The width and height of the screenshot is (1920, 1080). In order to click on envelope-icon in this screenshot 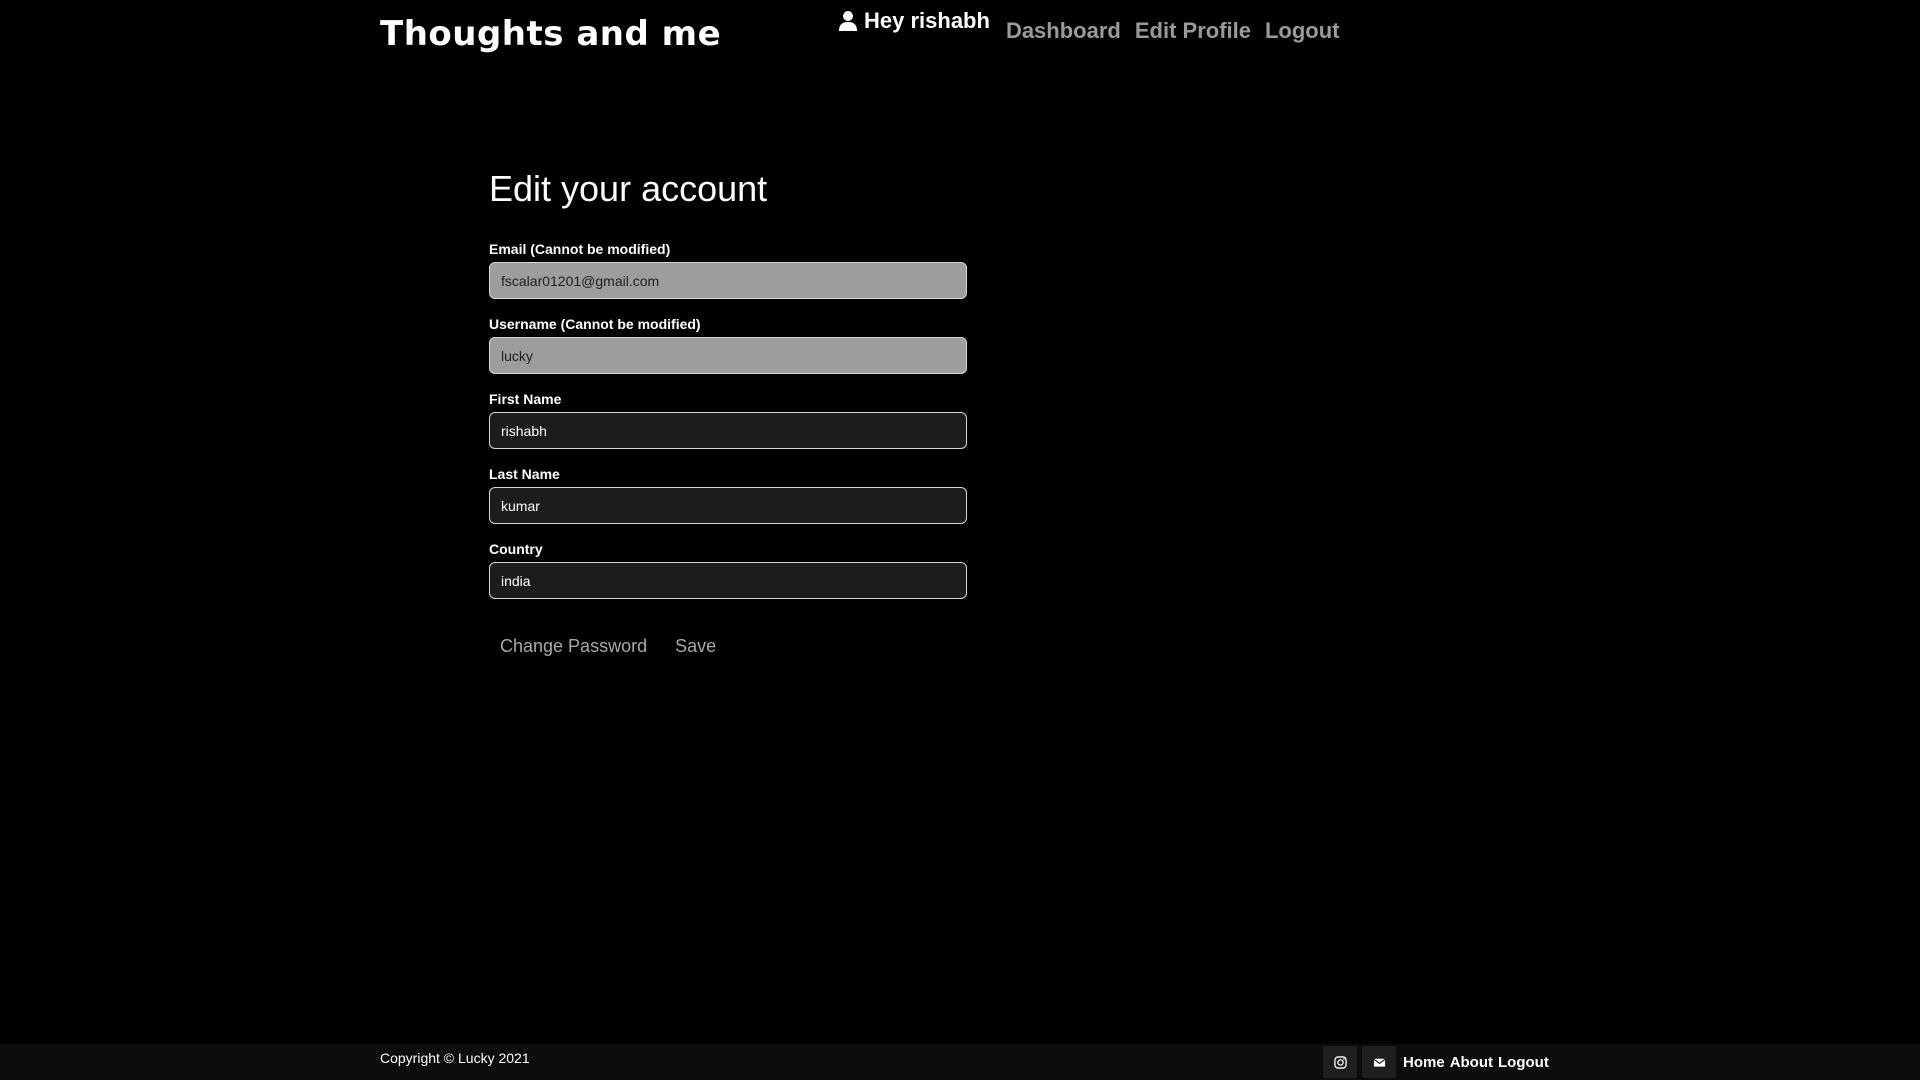, I will do `click(1379, 1062)`.